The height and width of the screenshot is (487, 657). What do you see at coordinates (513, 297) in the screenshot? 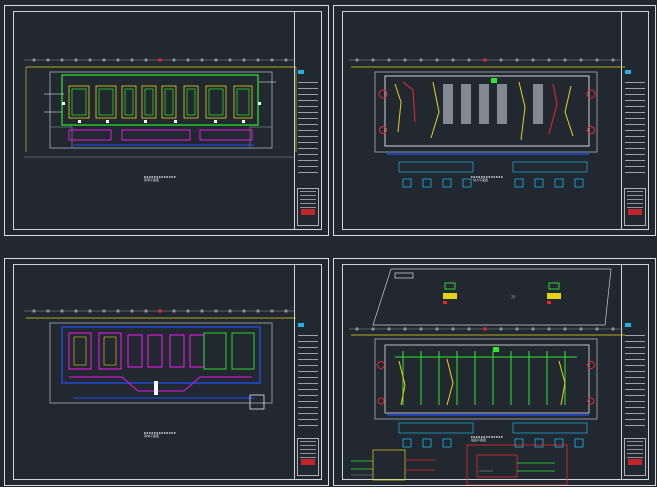
I see `detail-text: ??` at bounding box center [513, 297].